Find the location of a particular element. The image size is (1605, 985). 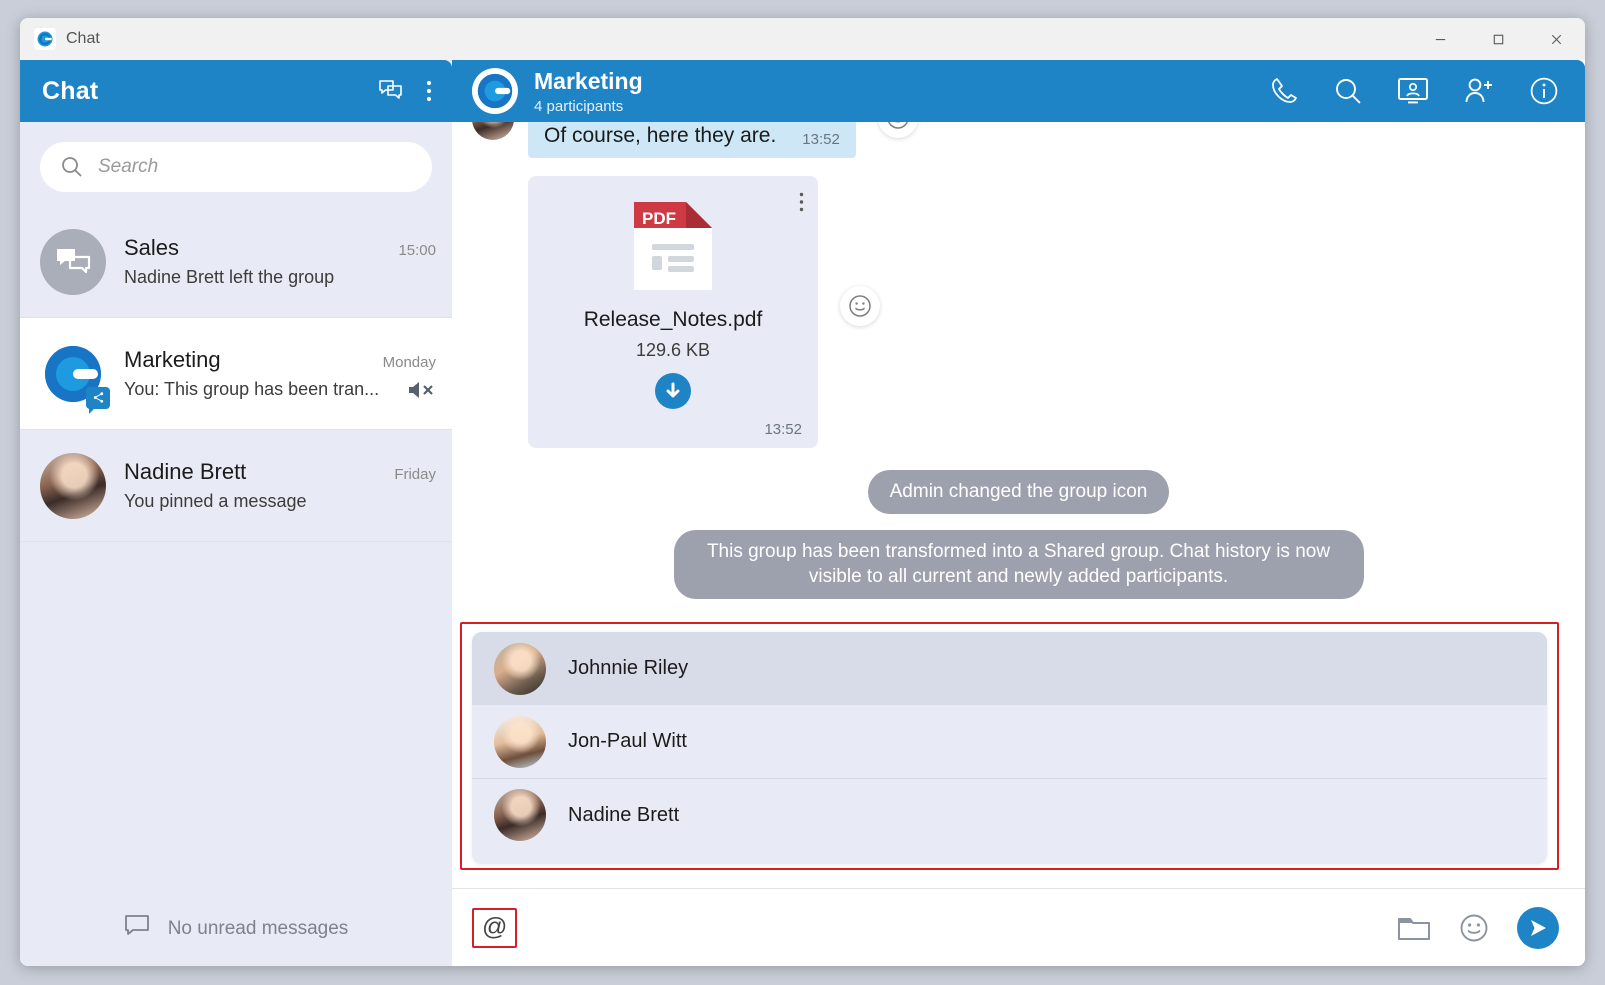

mention-item-johnnie-riley: Johnnie Riley is located at coordinates (1009, 668).